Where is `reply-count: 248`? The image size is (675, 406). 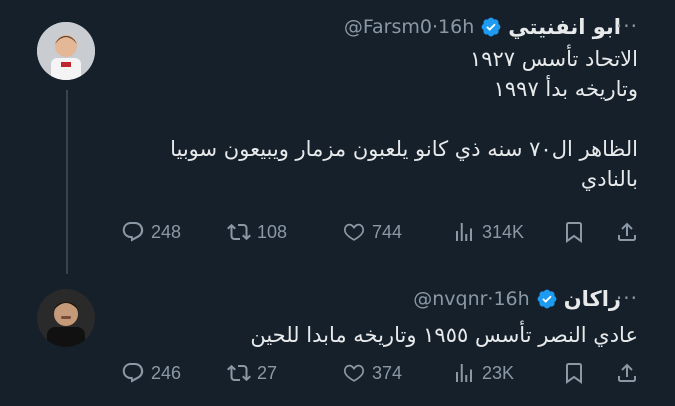 reply-count: 248 is located at coordinates (166, 231).